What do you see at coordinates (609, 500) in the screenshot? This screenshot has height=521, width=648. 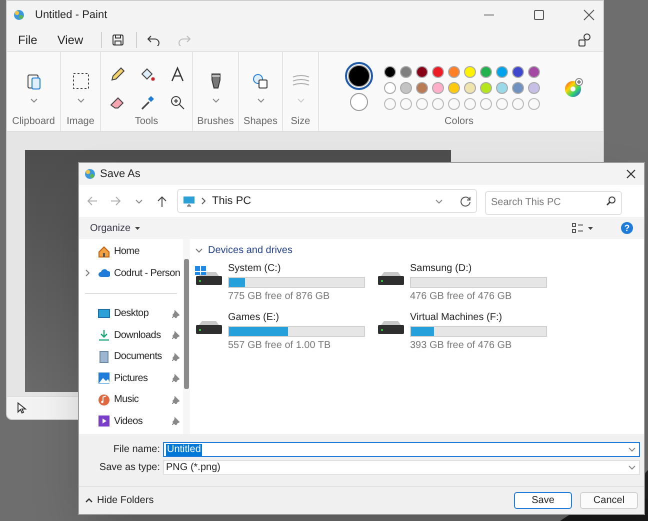 I see `dialog-button: Cancel` at bounding box center [609, 500].